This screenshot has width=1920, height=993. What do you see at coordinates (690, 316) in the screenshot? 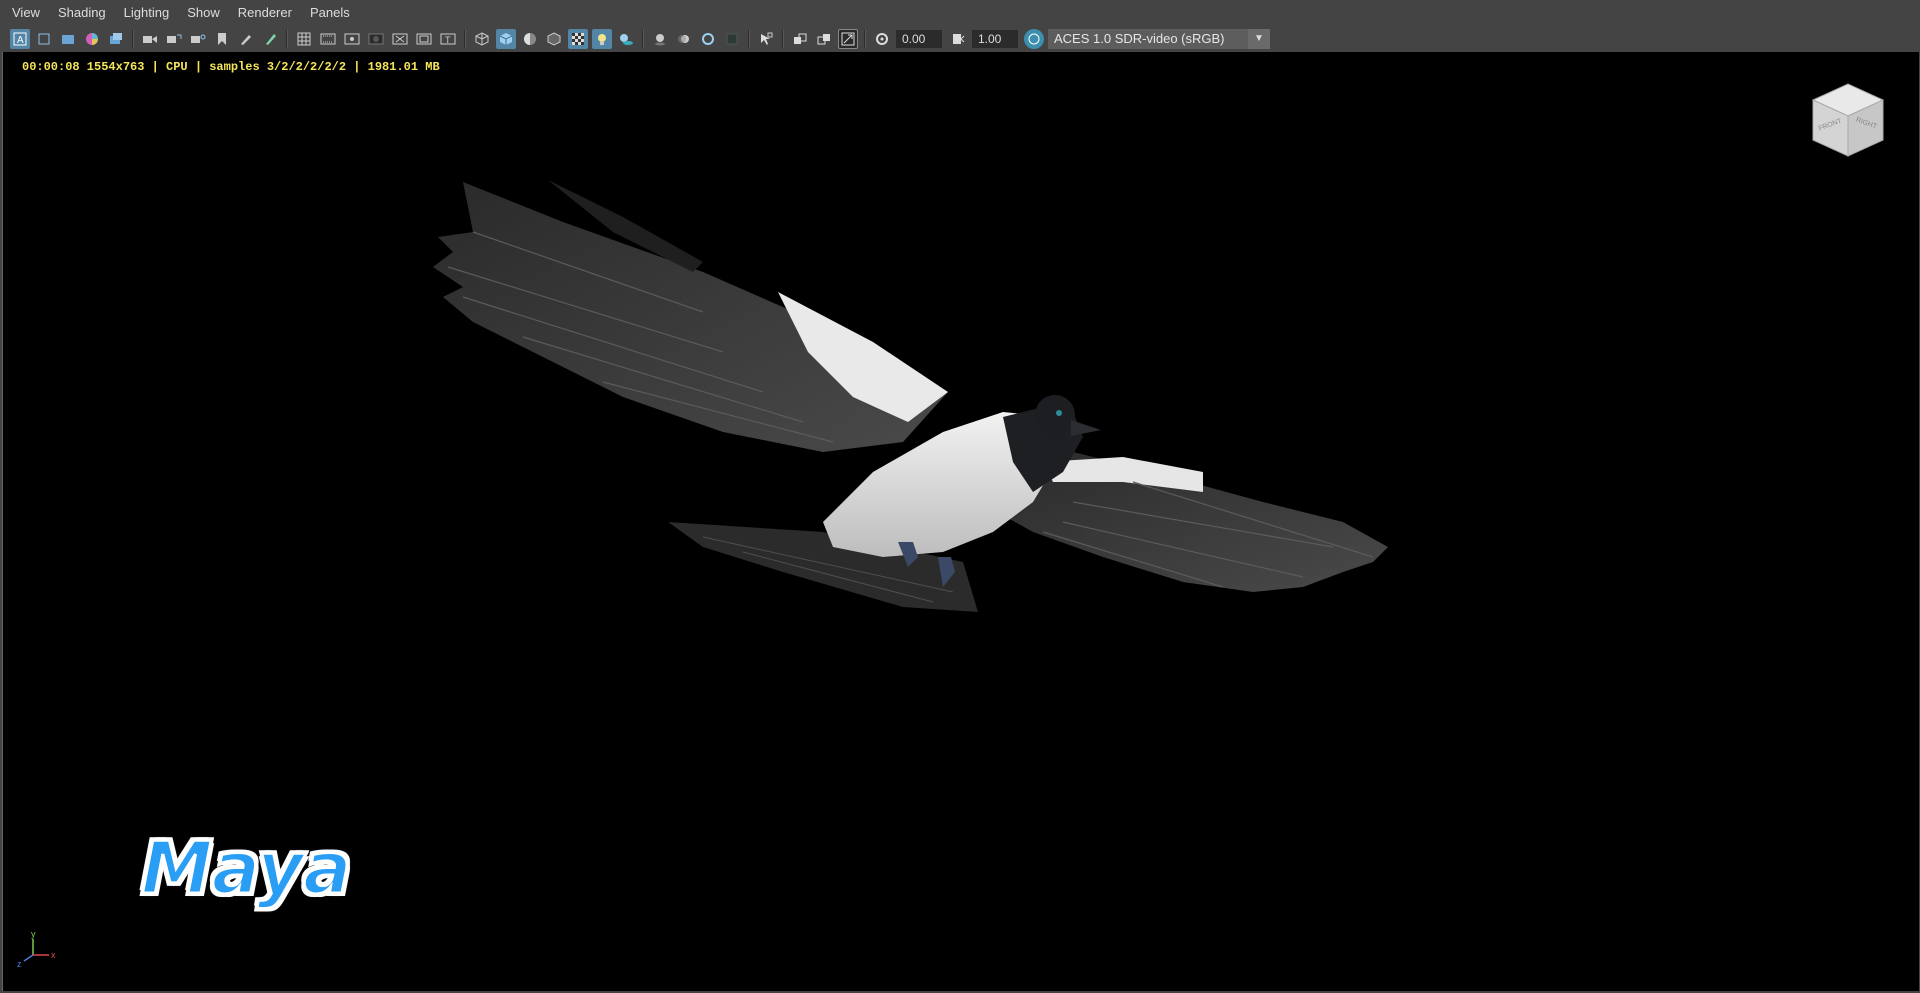
I see `left-wing` at bounding box center [690, 316].